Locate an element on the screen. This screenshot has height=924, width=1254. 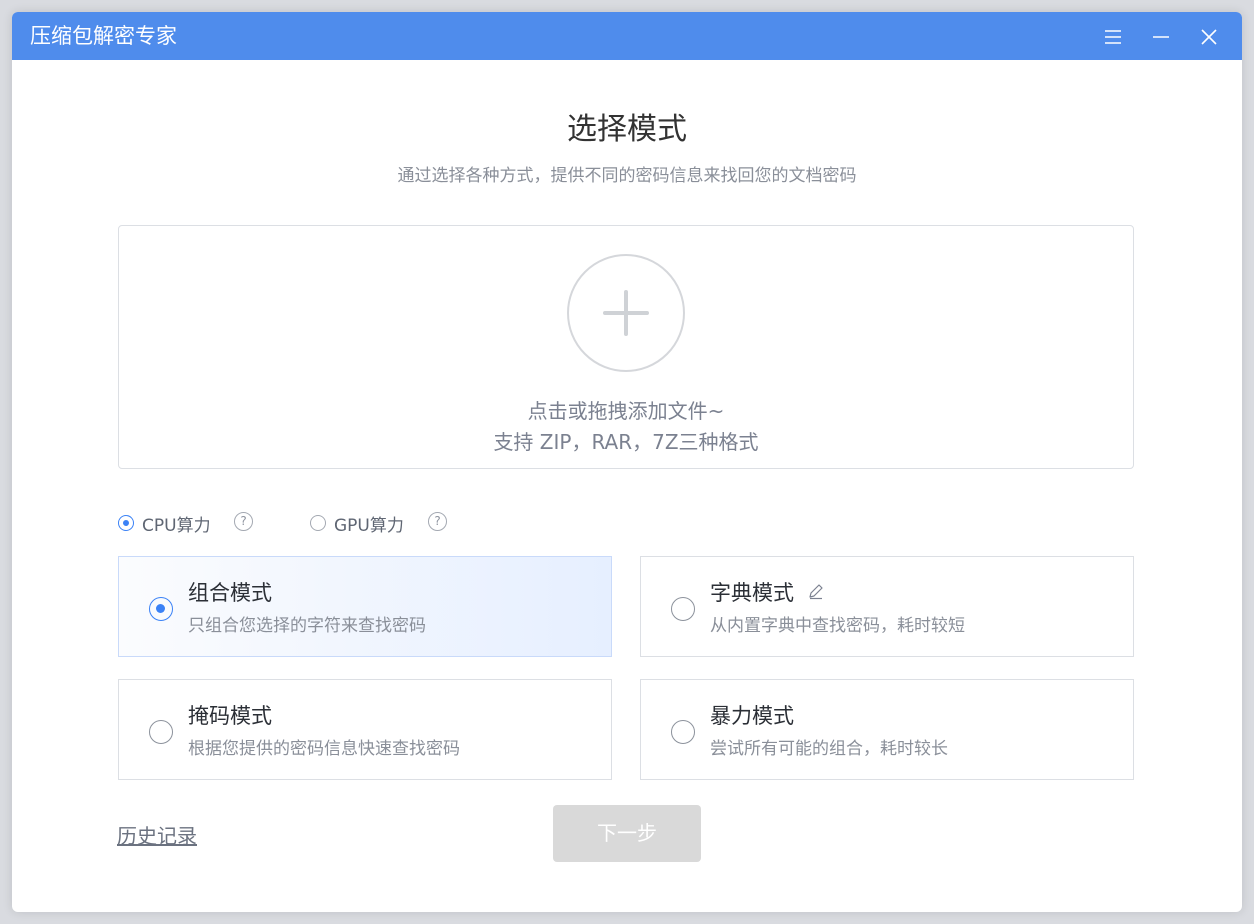
gpu-radio is located at coordinates (318, 523).